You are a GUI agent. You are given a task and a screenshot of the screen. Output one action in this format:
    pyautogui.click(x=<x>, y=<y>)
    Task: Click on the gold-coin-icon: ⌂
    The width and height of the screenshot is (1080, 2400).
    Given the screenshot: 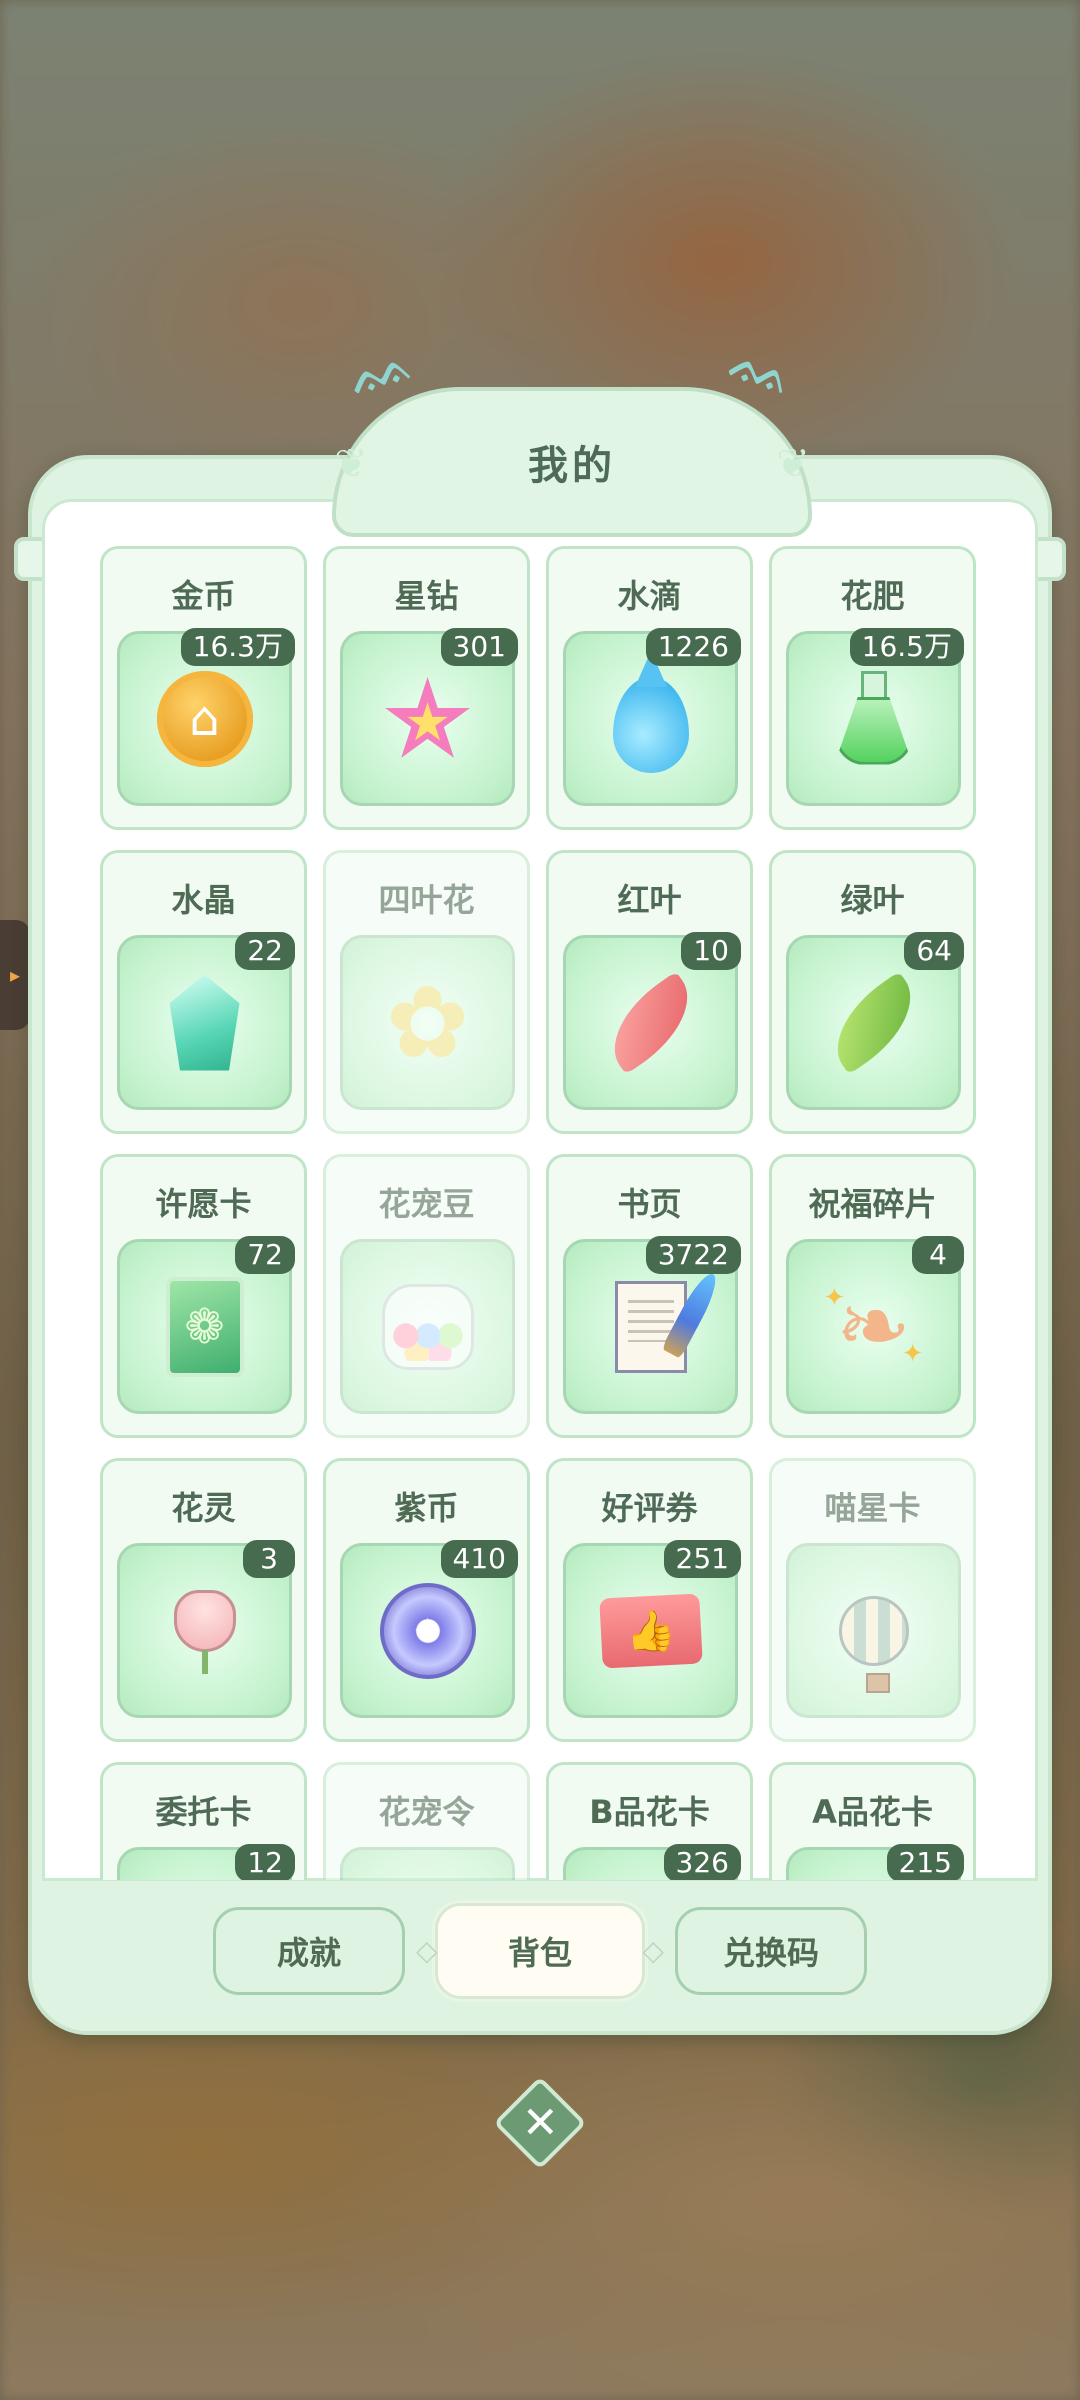 What is the action you would take?
    pyautogui.click(x=205, y=719)
    